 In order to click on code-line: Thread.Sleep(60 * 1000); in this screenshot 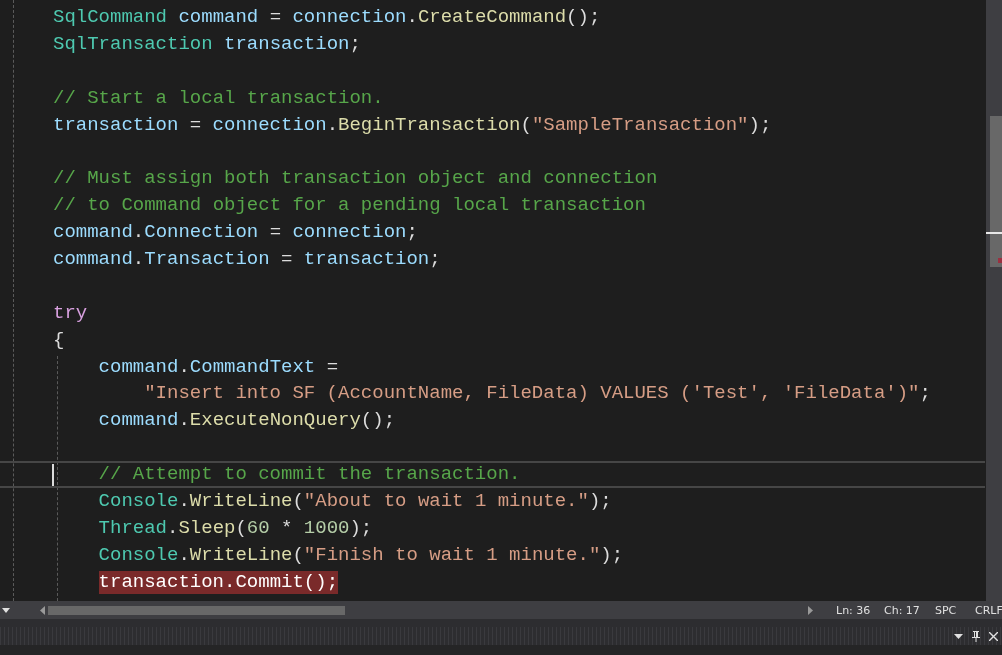, I will do `click(235, 528)`.